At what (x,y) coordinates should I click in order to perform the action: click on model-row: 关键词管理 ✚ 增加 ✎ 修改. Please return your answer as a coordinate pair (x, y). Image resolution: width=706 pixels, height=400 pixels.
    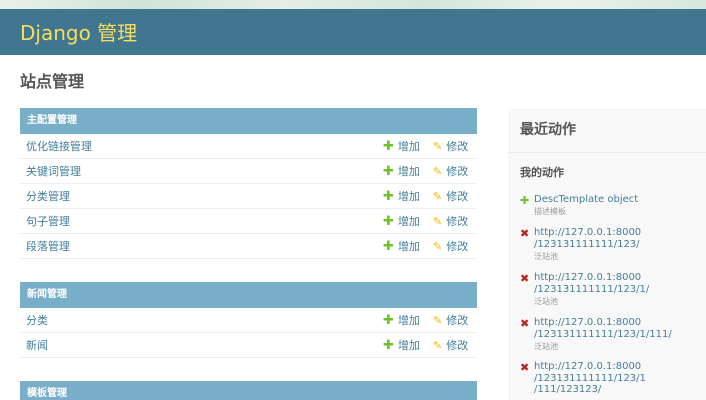
    Looking at the image, I should click on (248, 171).